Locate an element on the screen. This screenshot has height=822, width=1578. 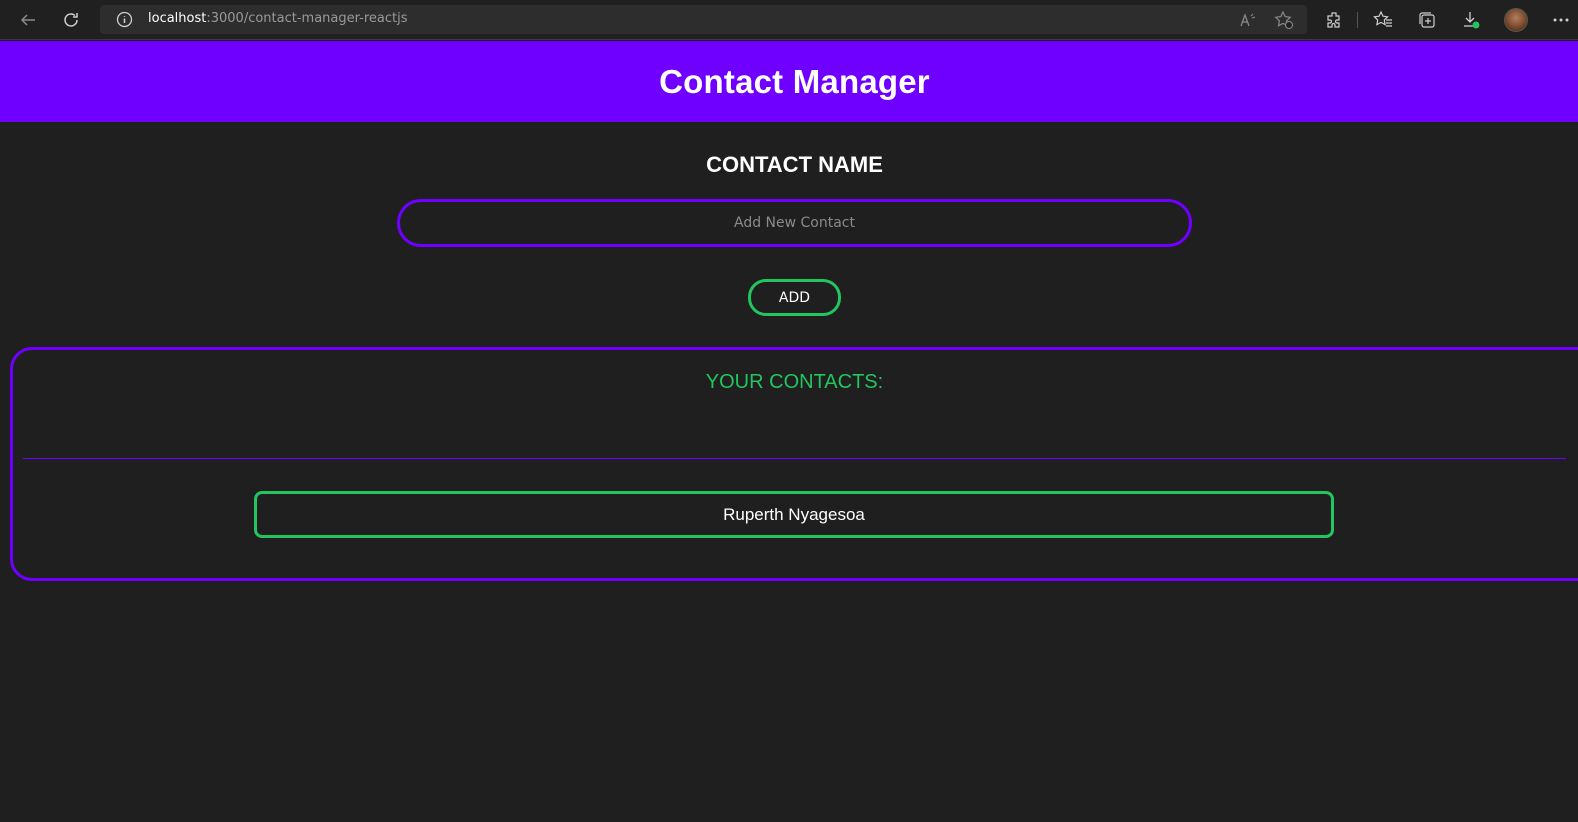
refresh-icon is located at coordinates (71, 20).